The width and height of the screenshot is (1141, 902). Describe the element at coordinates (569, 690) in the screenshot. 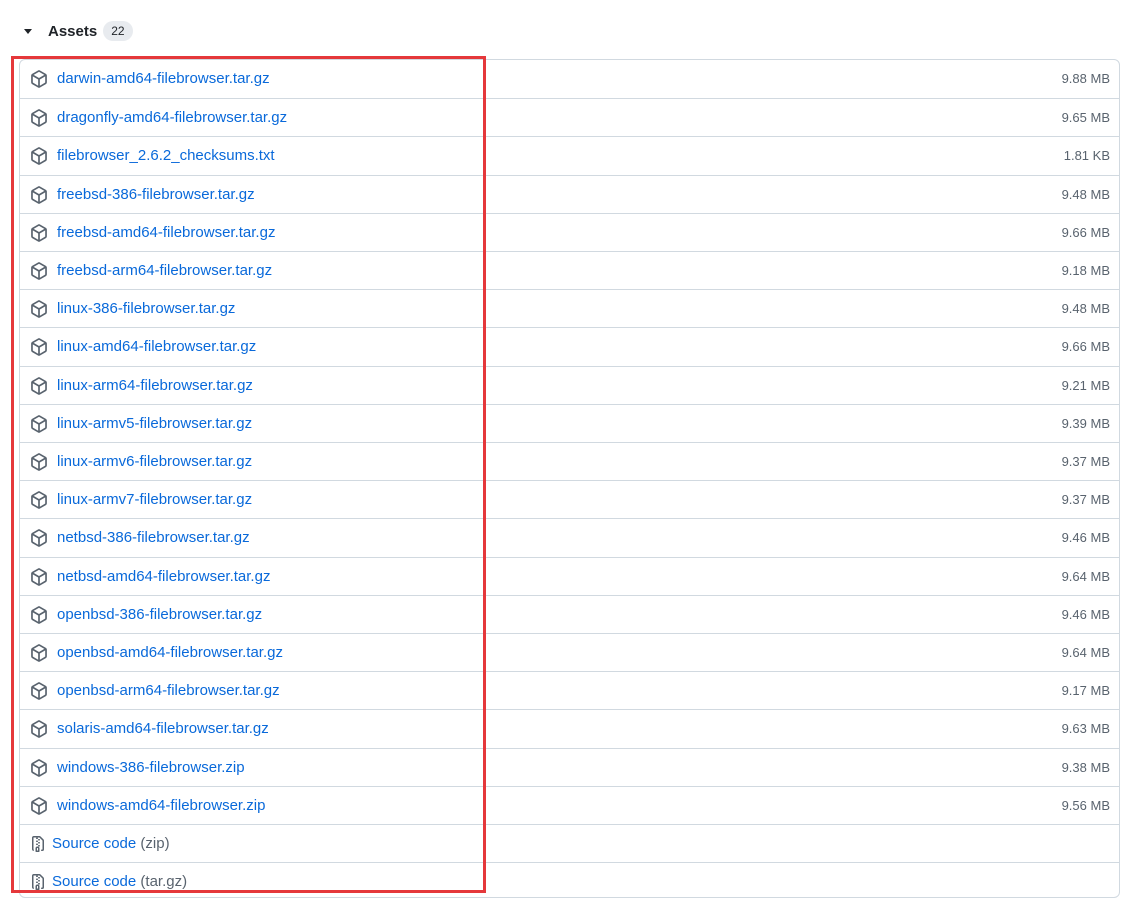

I see `asset-row: openbsd-arm64-filebrowser.tar.gz 9.17 MB` at that location.